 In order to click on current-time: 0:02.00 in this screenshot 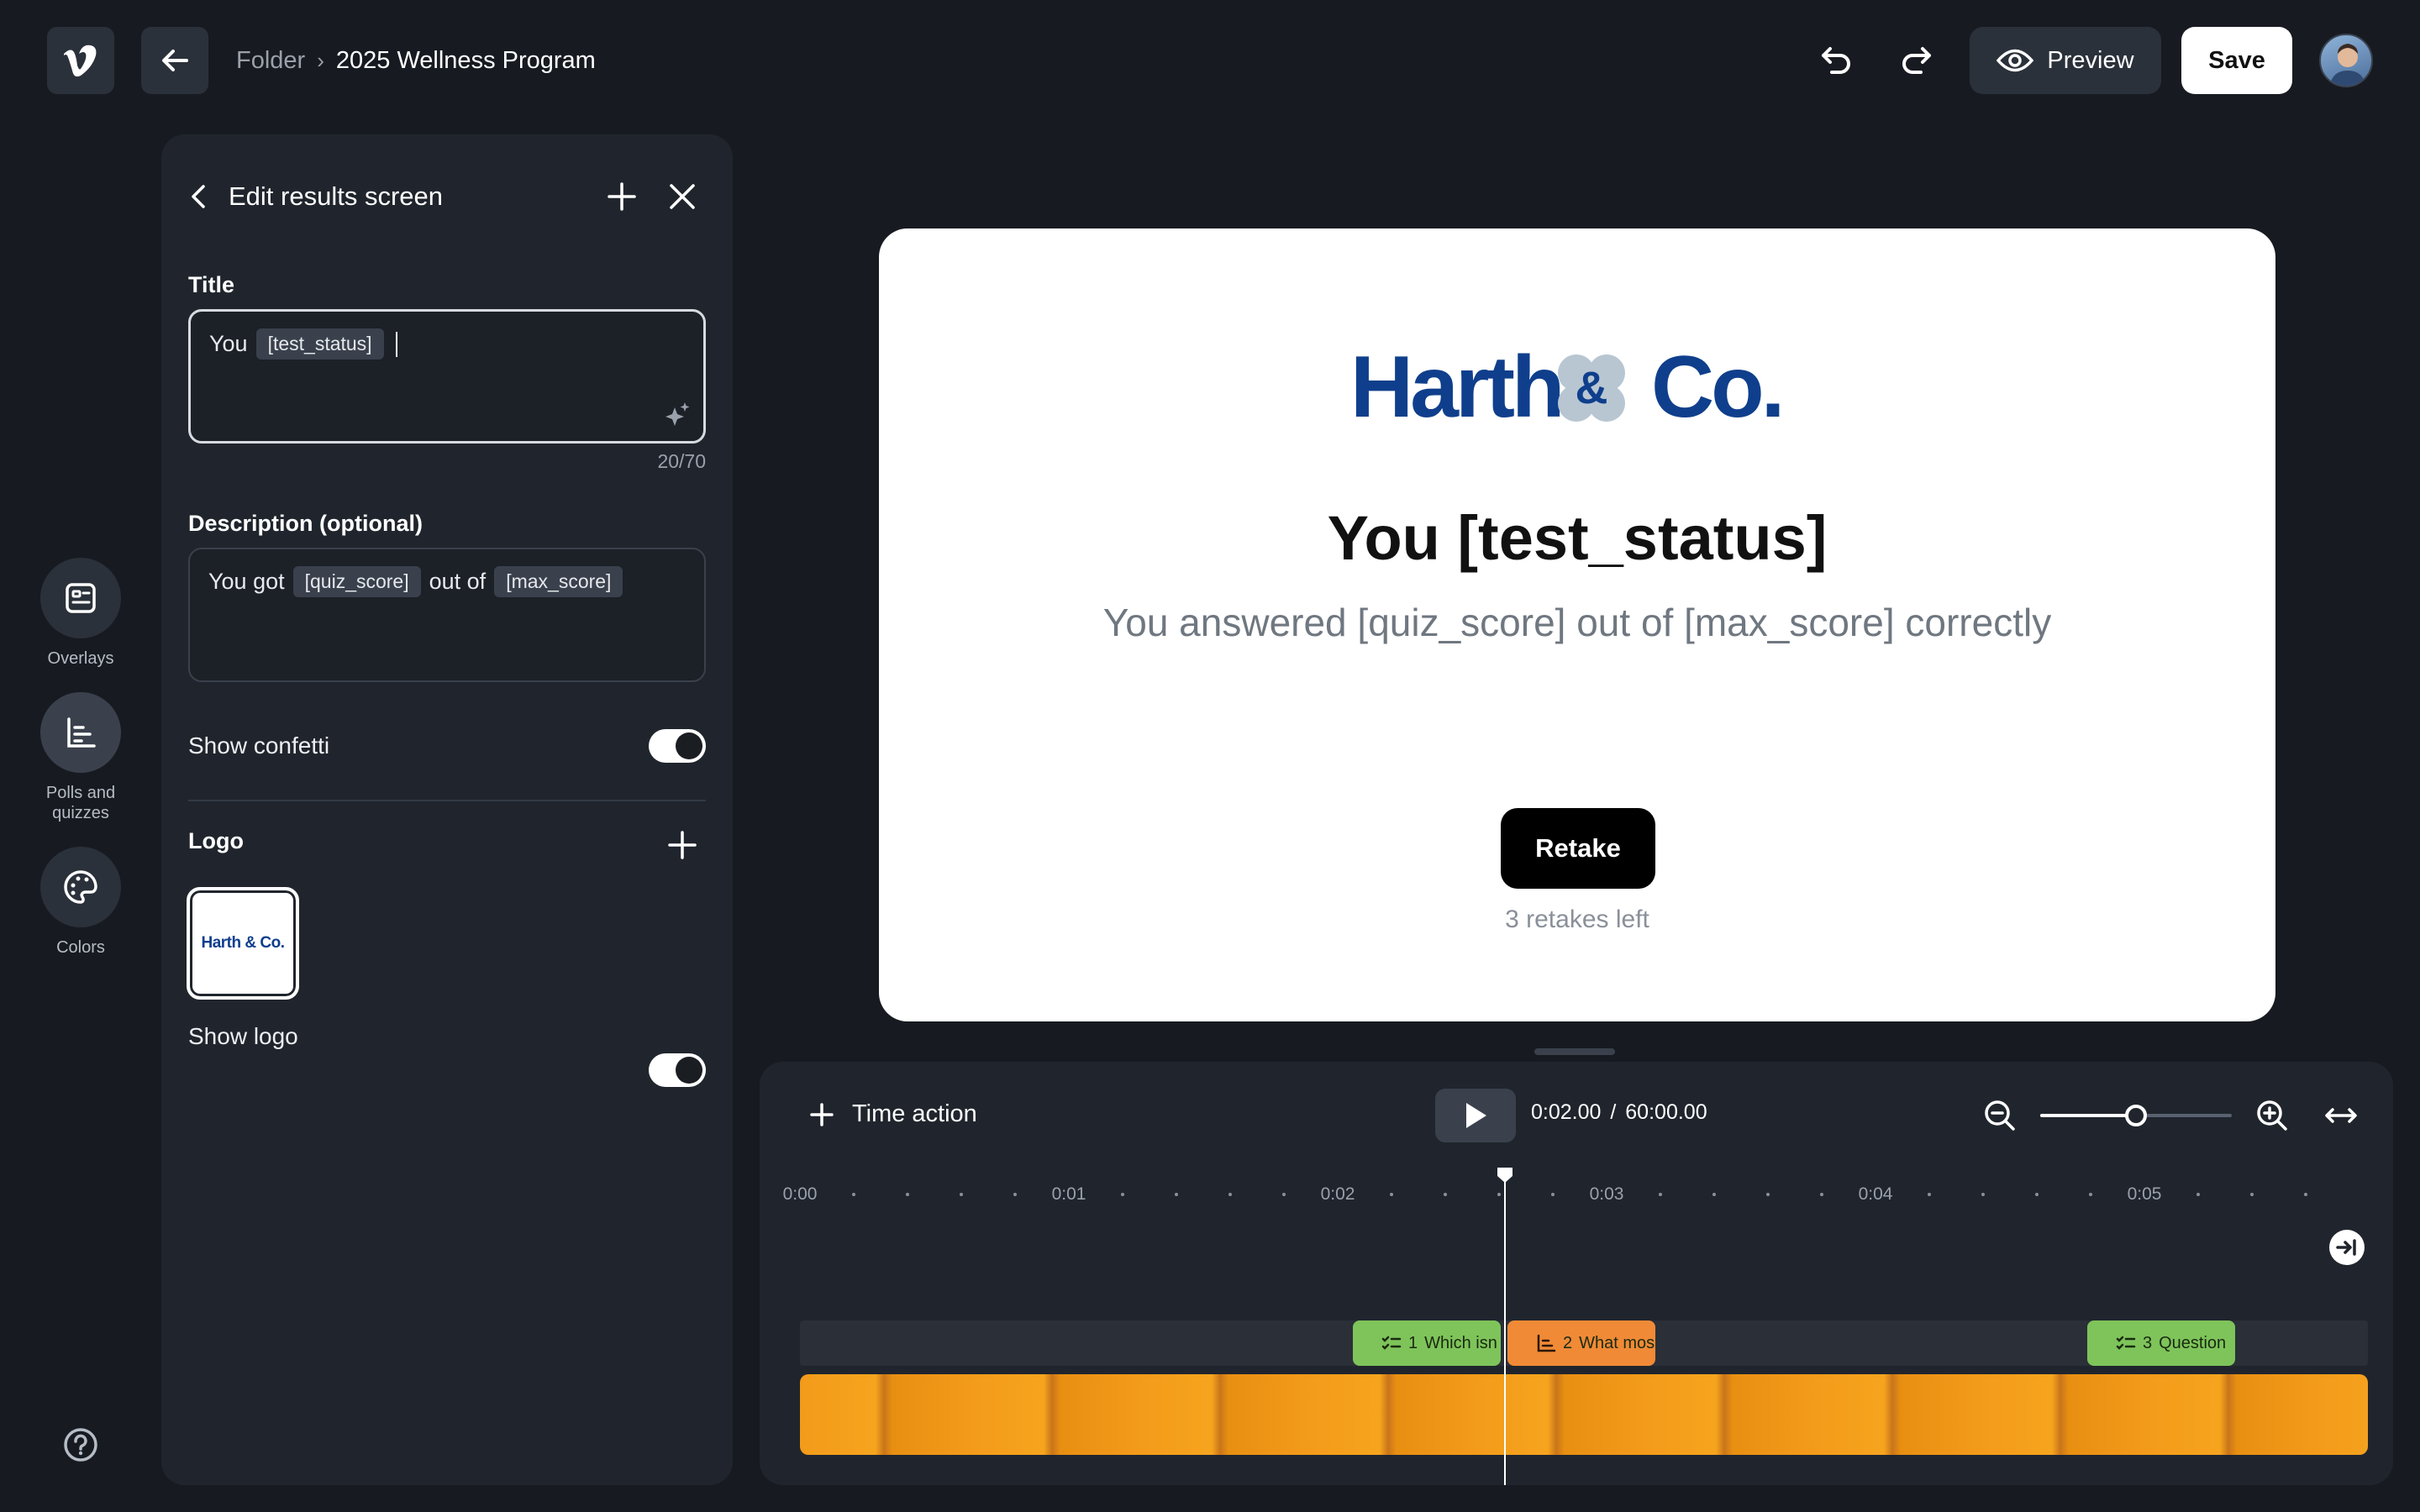, I will do `click(1566, 1112)`.